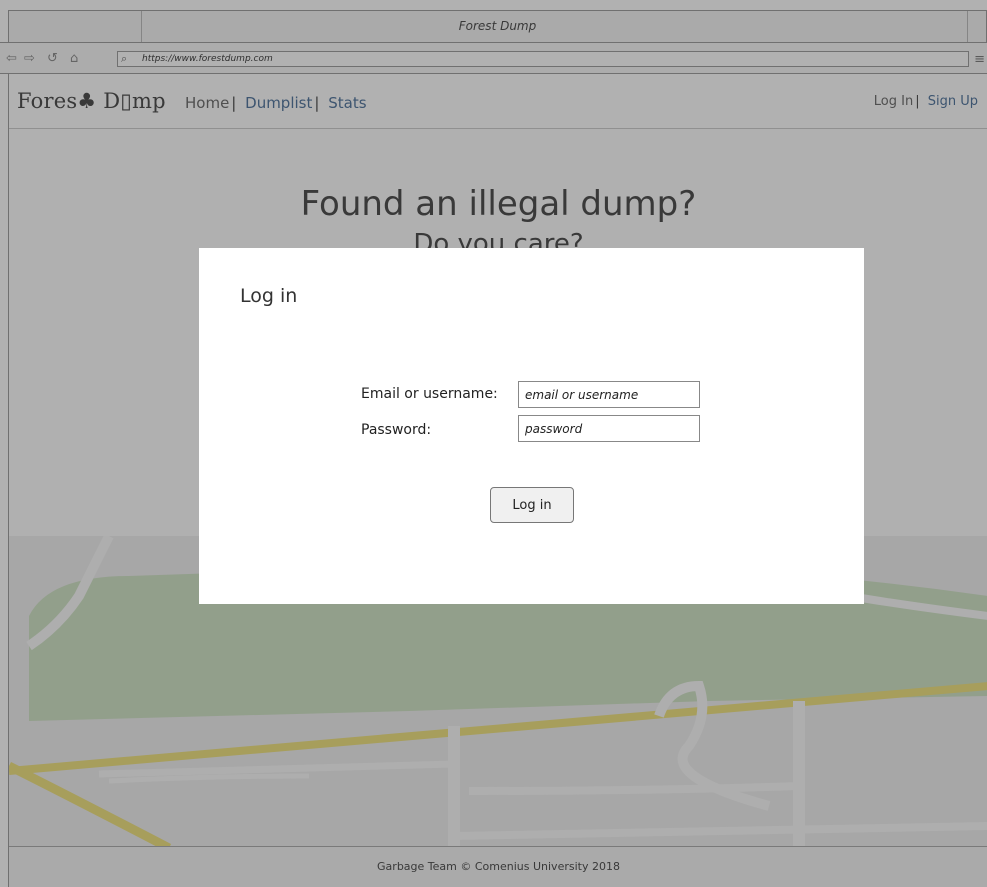 Image resolution: width=987 pixels, height=887 pixels. Describe the element at coordinates (609, 394) in the screenshot. I see `email-field` at that location.